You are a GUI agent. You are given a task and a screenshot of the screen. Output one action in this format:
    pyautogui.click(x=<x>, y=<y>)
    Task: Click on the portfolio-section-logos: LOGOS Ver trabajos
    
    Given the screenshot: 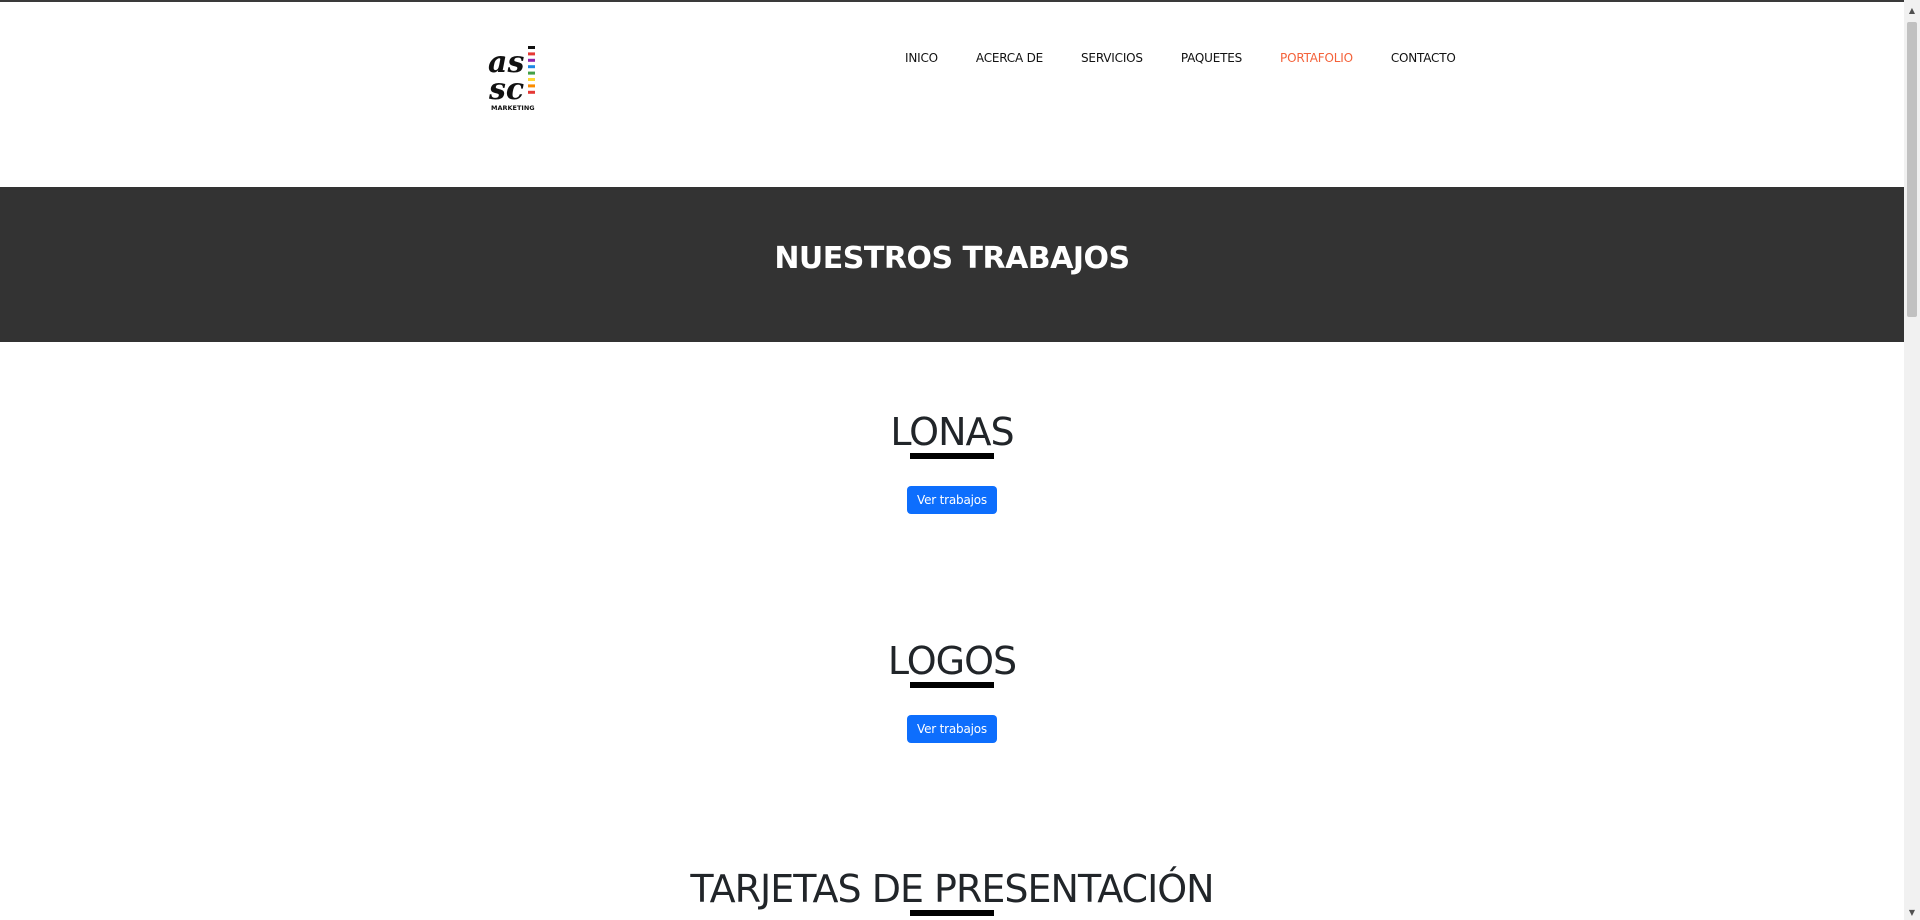 What is the action you would take?
    pyautogui.click(x=952, y=692)
    